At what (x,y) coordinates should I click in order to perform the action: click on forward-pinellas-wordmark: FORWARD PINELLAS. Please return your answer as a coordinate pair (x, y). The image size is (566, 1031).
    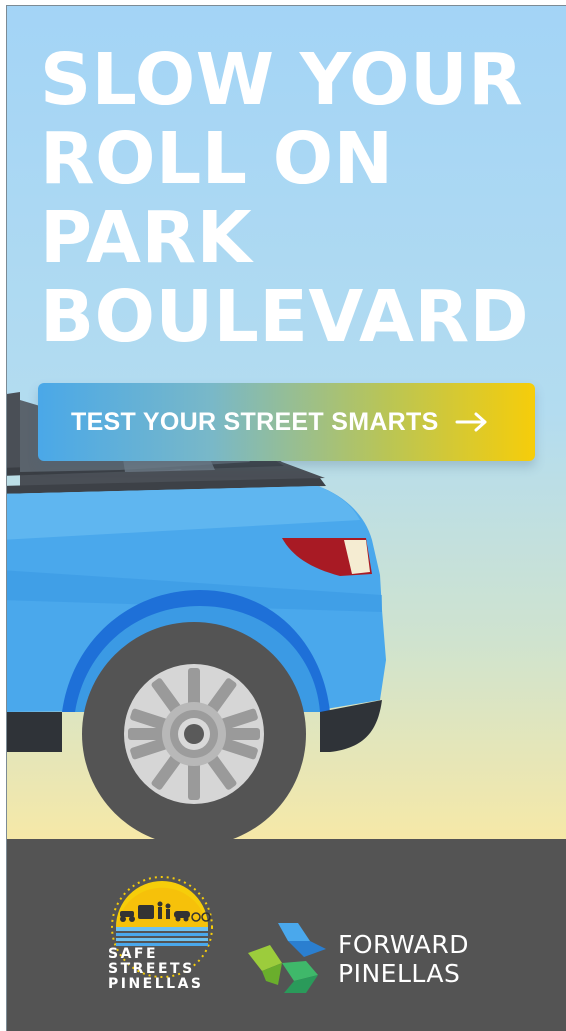
    Looking at the image, I should click on (403, 959).